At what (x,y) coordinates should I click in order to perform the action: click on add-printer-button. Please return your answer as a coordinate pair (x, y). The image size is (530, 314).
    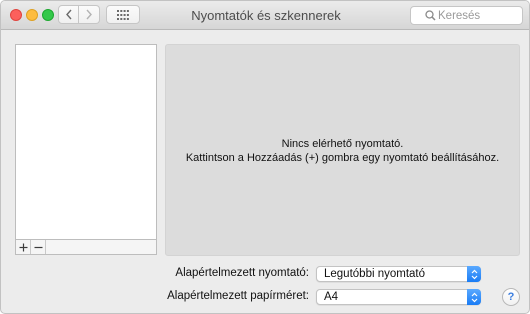
    Looking at the image, I should click on (23, 247).